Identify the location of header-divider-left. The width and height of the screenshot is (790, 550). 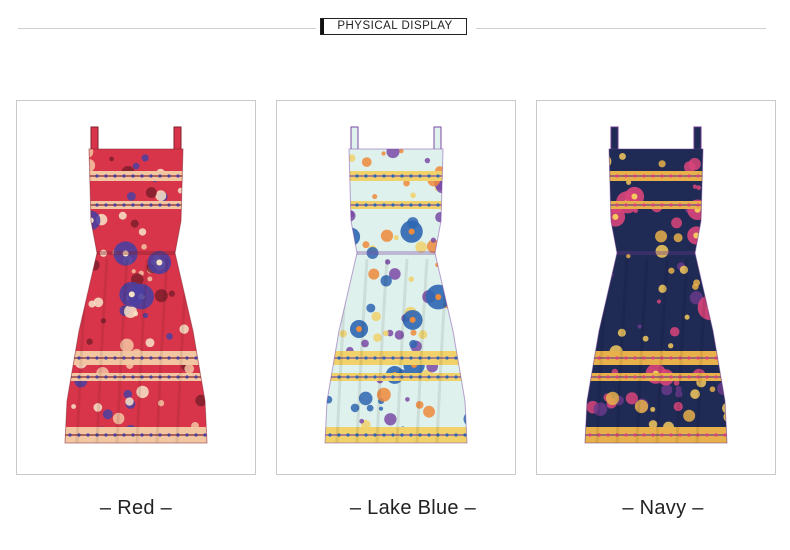
(167, 28).